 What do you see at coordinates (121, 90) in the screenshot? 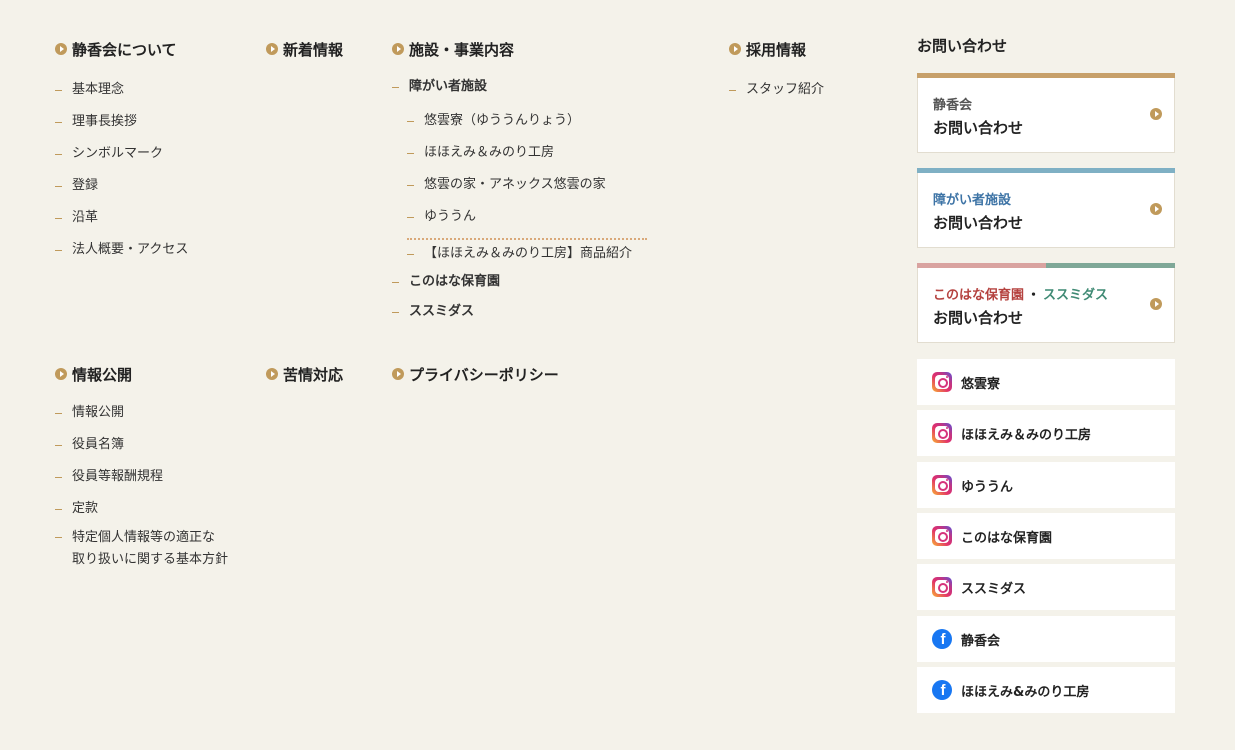
I see `about-link-philosophy: 基本理念` at bounding box center [121, 90].